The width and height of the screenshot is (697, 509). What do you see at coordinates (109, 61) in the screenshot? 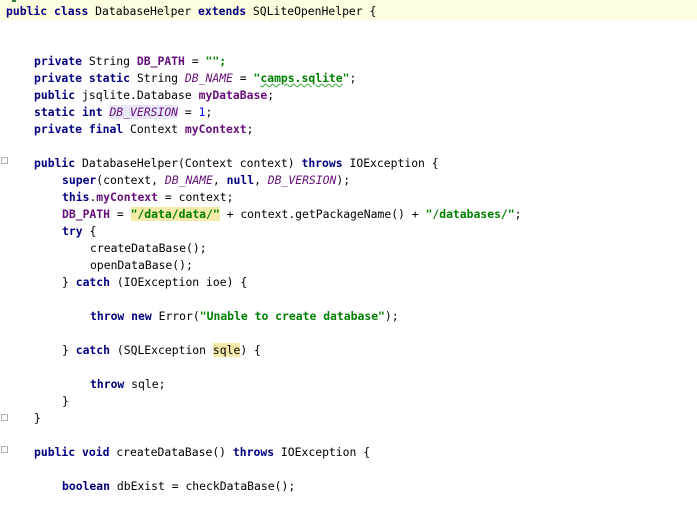
I see `type: String` at bounding box center [109, 61].